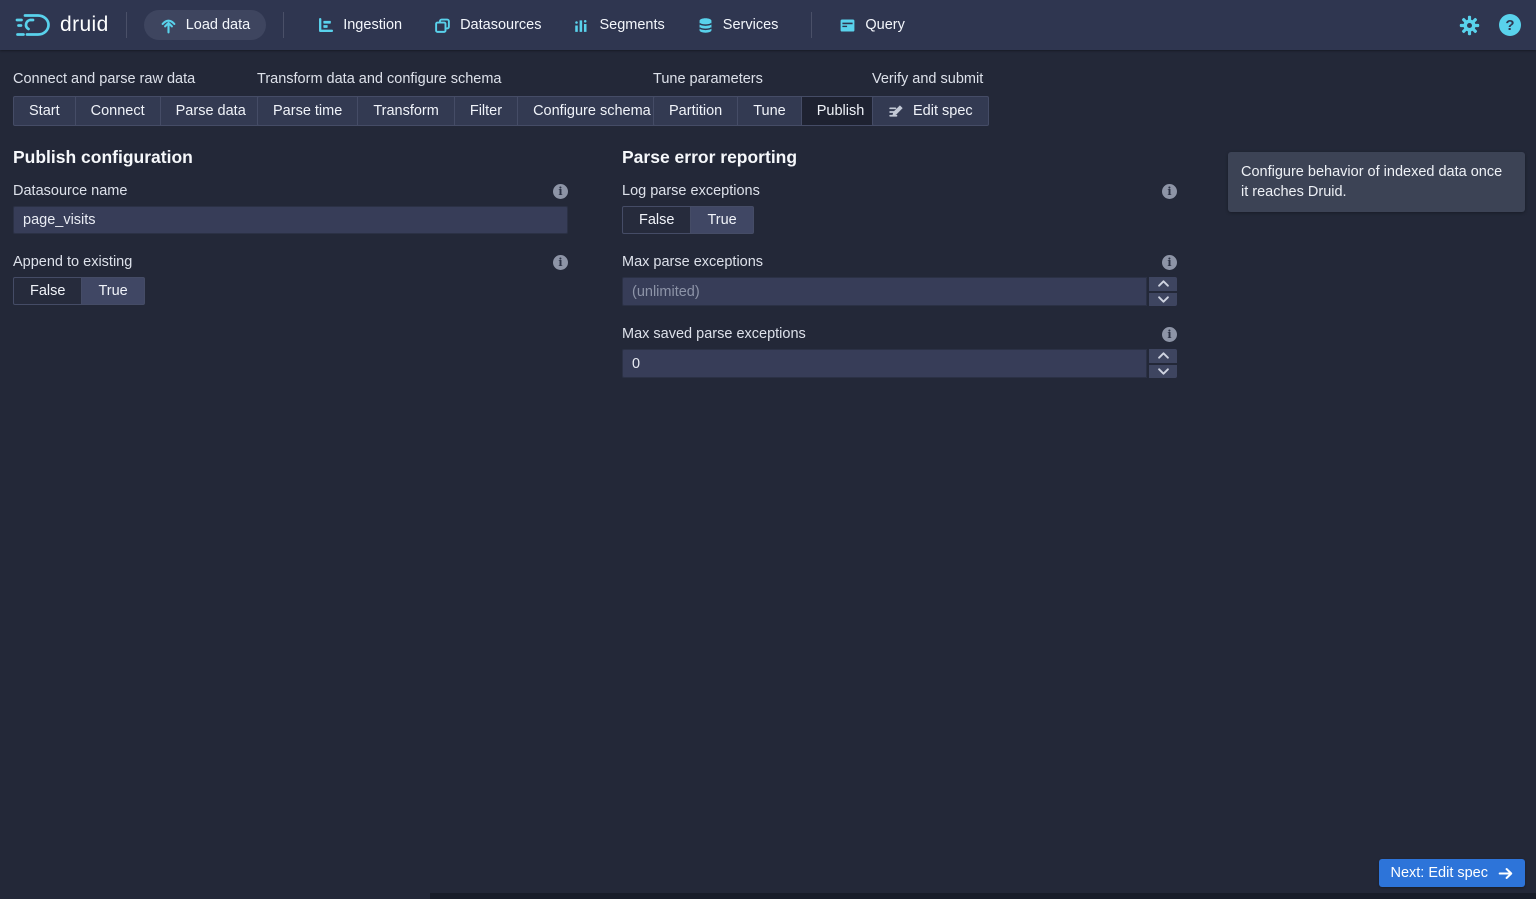  What do you see at coordinates (705, 25) in the screenshot?
I see `services-icon` at bounding box center [705, 25].